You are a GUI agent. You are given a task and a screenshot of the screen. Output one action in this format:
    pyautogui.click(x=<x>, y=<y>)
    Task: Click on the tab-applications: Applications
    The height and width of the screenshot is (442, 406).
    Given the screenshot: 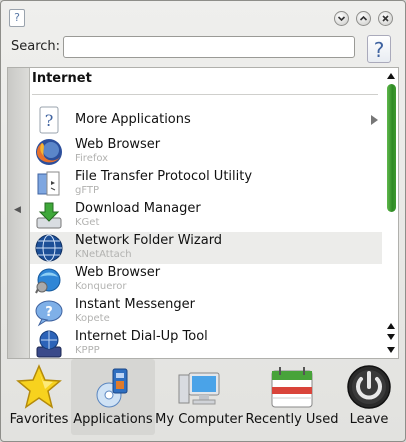 What is the action you would take?
    pyautogui.click(x=113, y=397)
    